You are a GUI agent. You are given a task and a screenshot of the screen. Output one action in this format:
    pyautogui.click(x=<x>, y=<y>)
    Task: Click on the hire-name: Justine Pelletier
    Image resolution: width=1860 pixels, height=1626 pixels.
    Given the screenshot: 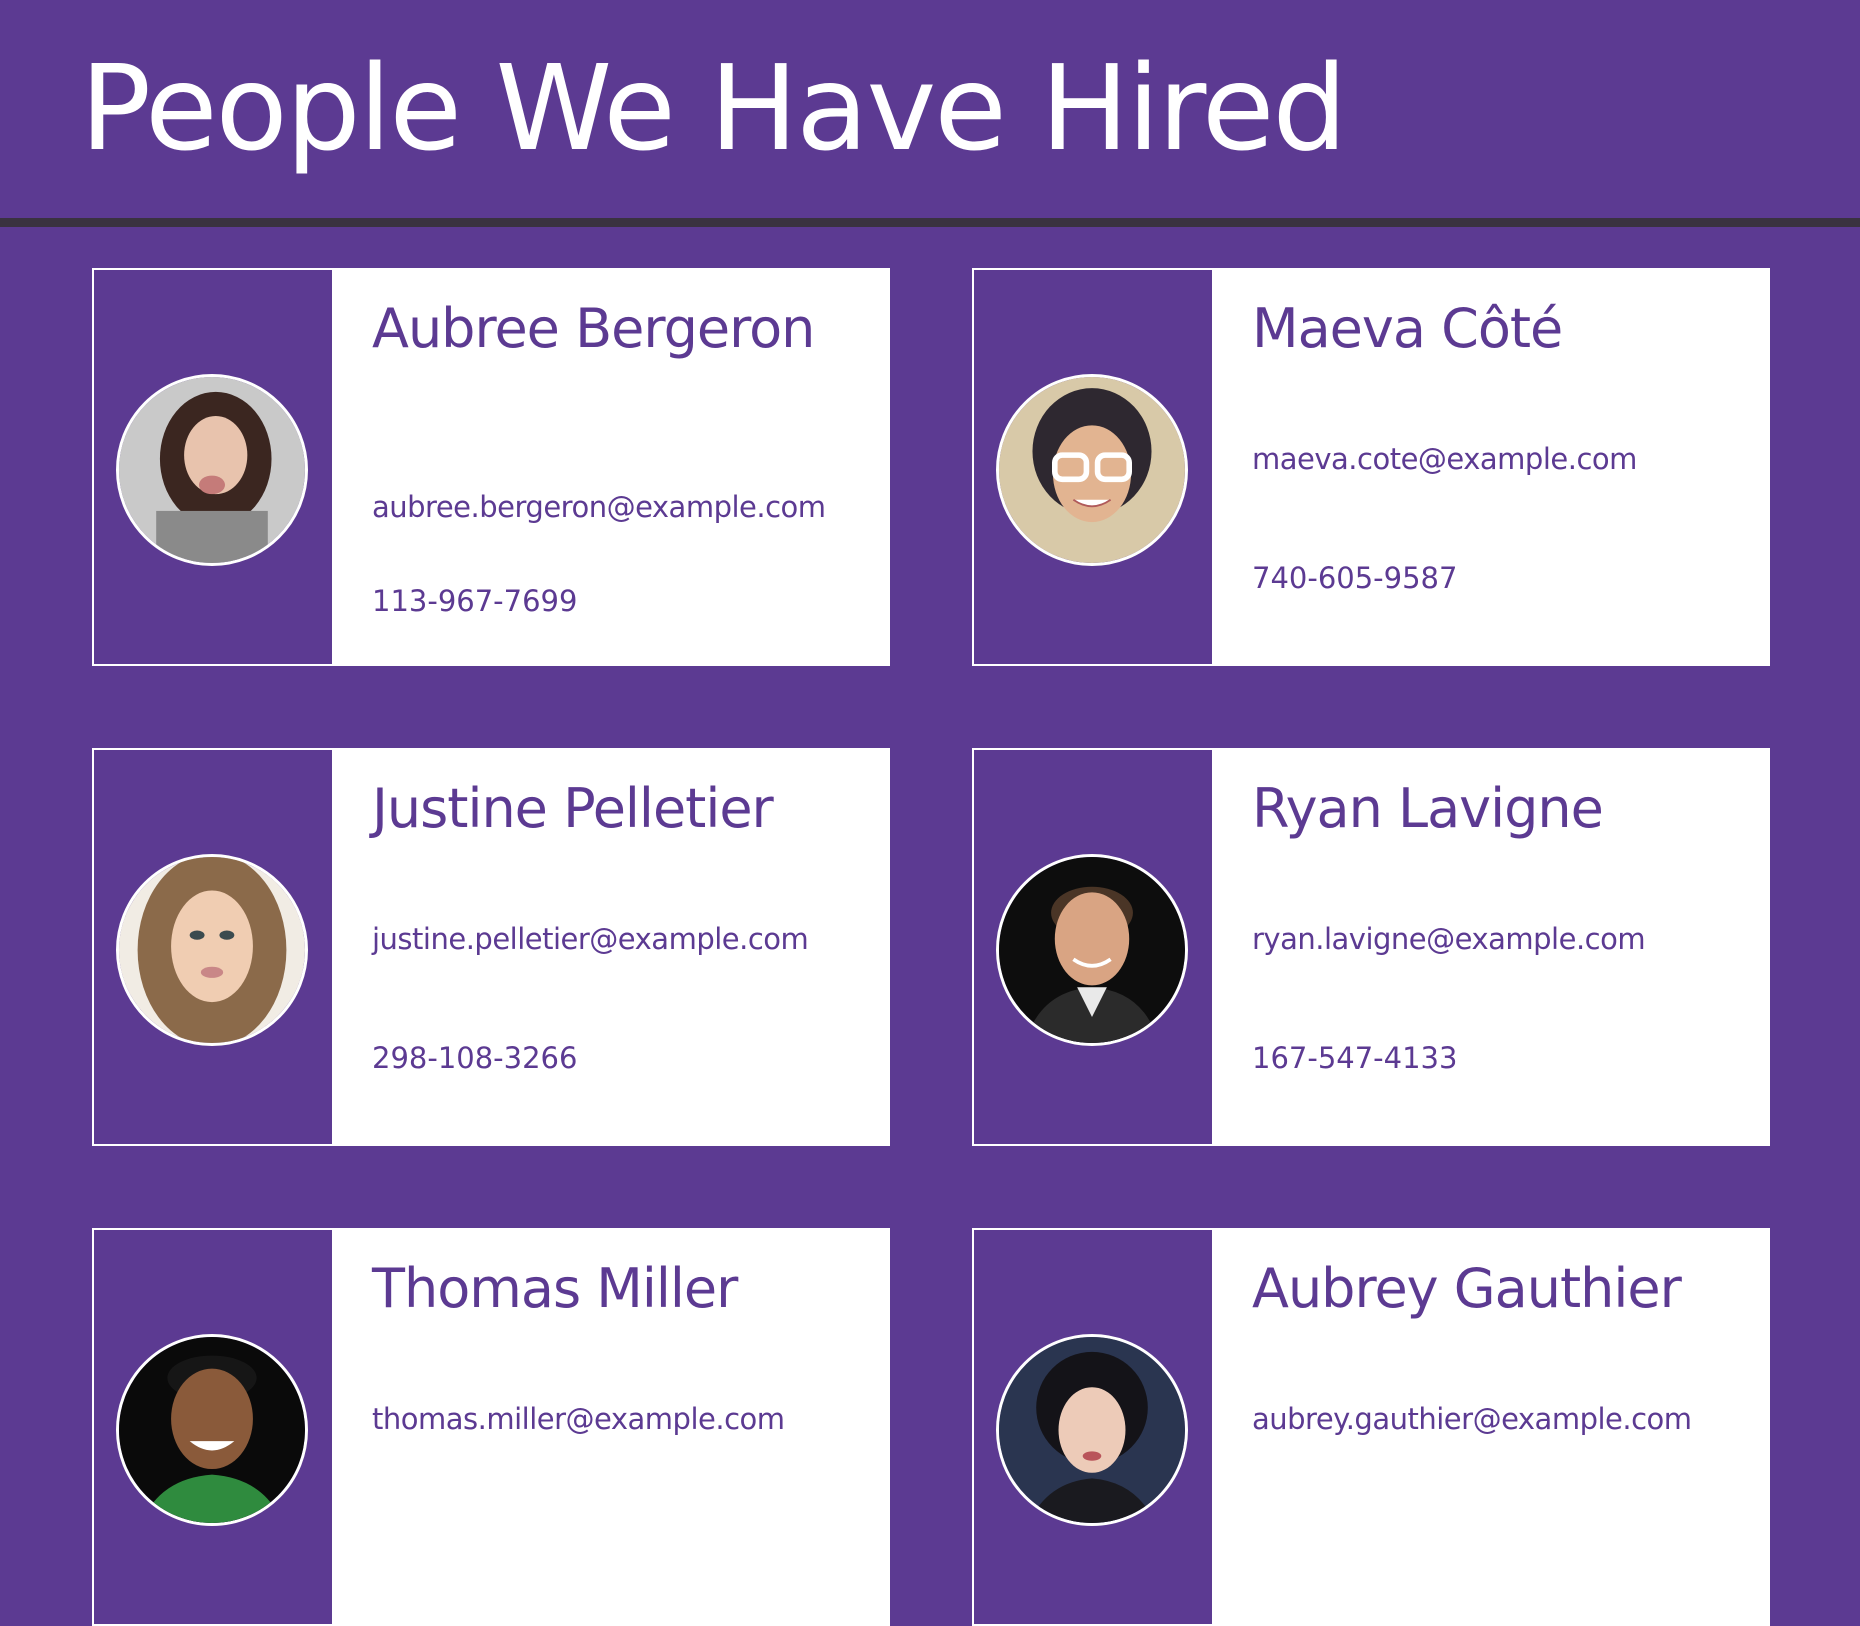 What is the action you would take?
    pyautogui.click(x=573, y=808)
    